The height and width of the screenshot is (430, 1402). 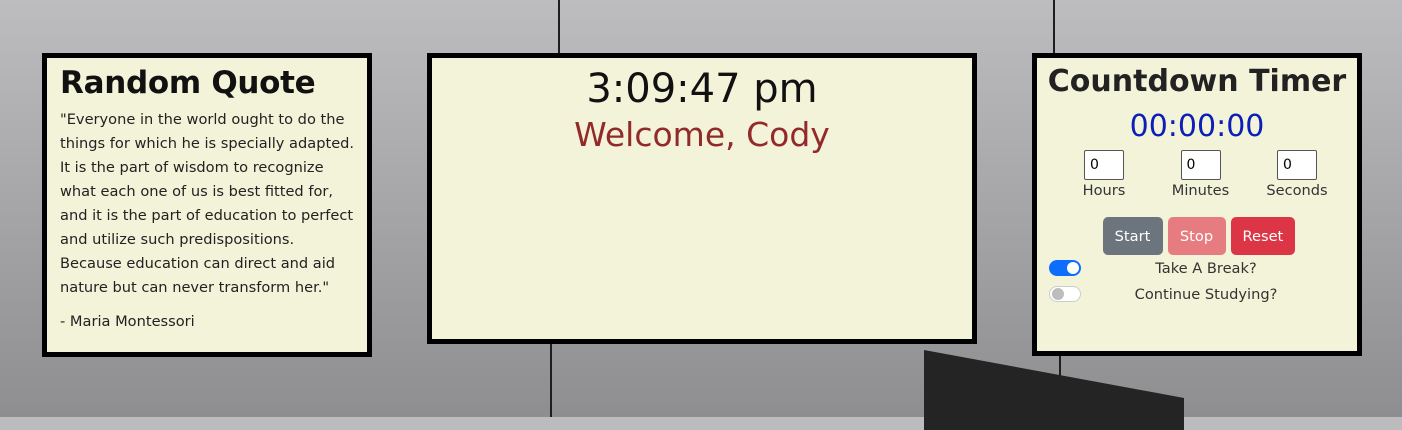 What do you see at coordinates (1197, 81) in the screenshot?
I see `timer-title: Countdown Timer` at bounding box center [1197, 81].